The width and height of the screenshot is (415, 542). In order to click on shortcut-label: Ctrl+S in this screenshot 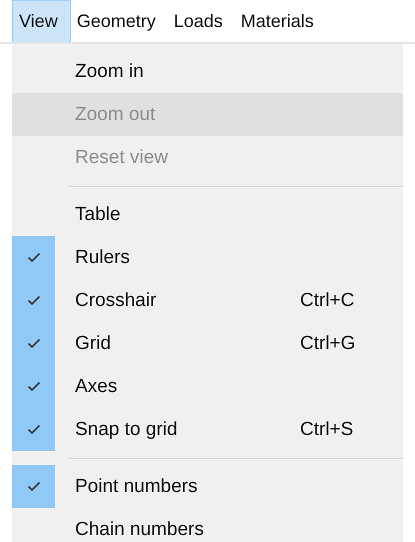, I will do `click(327, 429)`.